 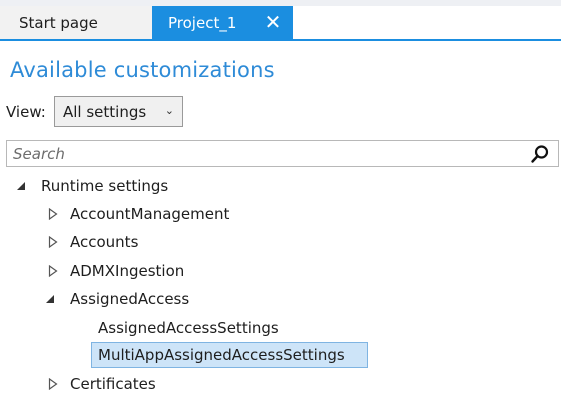 I want to click on tree-node-label: AccountManagement, so click(x=150, y=214).